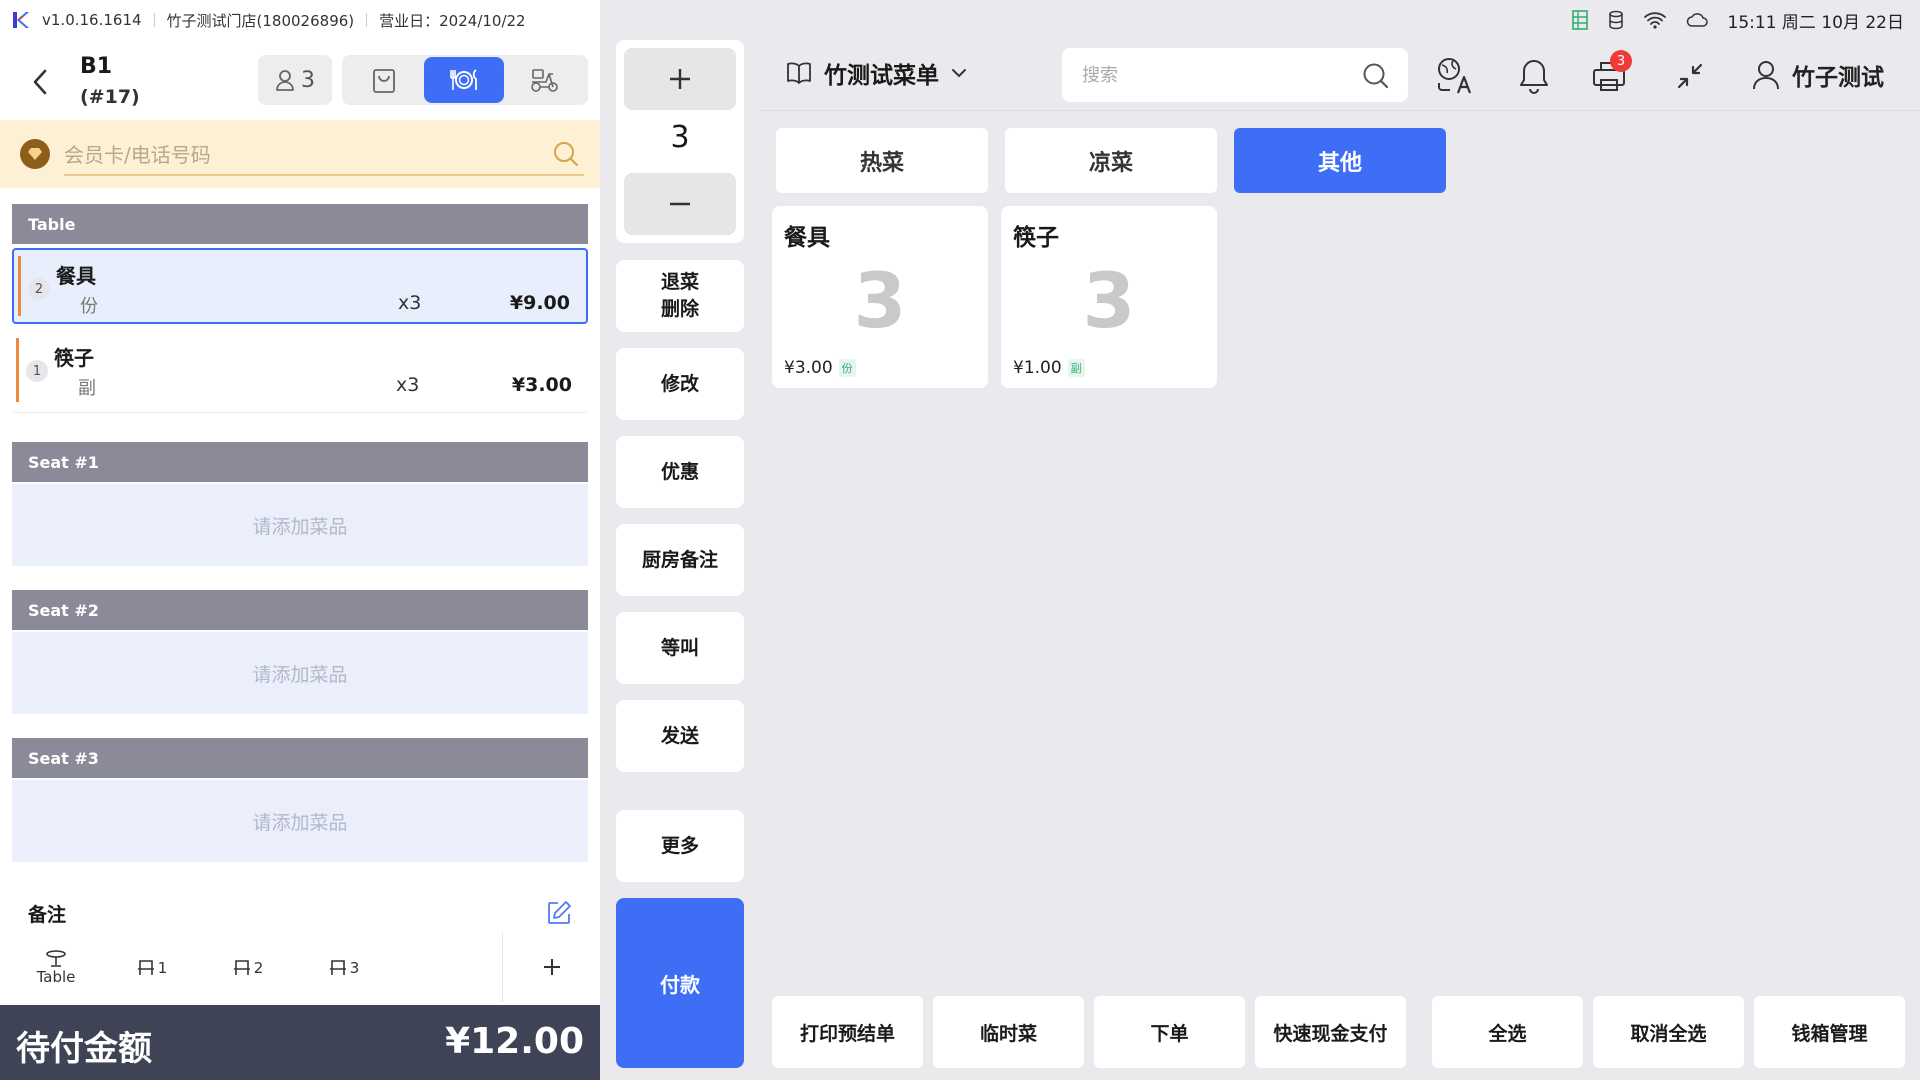 Image resolution: width=1920 pixels, height=1080 pixels. I want to click on more-button: 更多, so click(680, 846).